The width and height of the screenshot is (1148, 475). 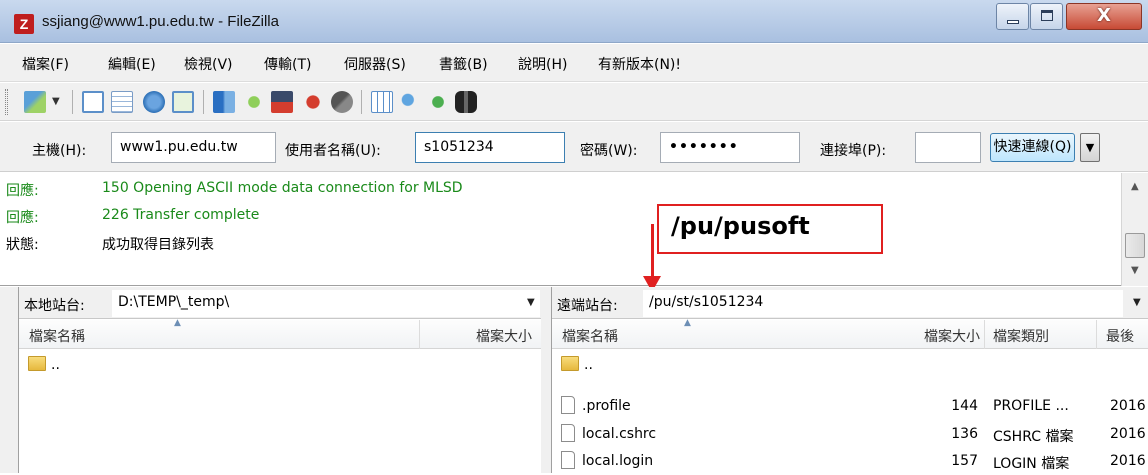 I want to click on scroll-up-arrow-icon: ▲, so click(x=1135, y=186).